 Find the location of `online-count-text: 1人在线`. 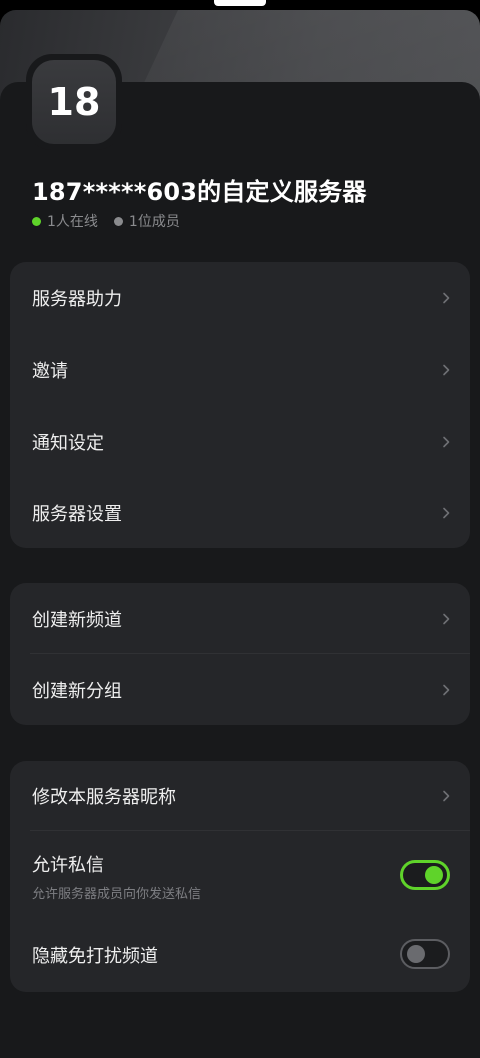

online-count-text: 1人在线 is located at coordinates (72, 222).